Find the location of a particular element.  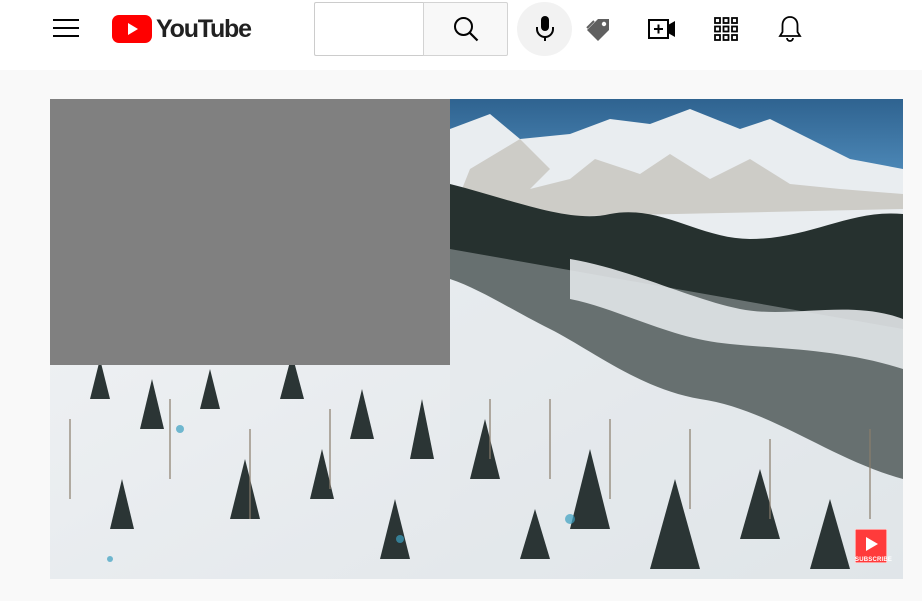

tag-icon is located at coordinates (597, 30).